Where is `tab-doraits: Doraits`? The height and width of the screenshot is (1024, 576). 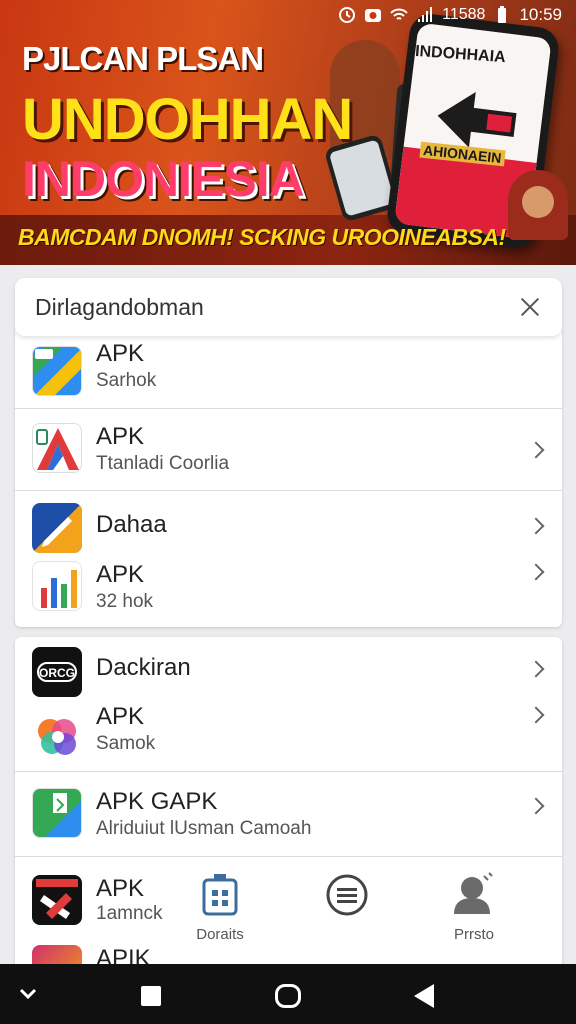 tab-doraits: Doraits is located at coordinates (220, 908).